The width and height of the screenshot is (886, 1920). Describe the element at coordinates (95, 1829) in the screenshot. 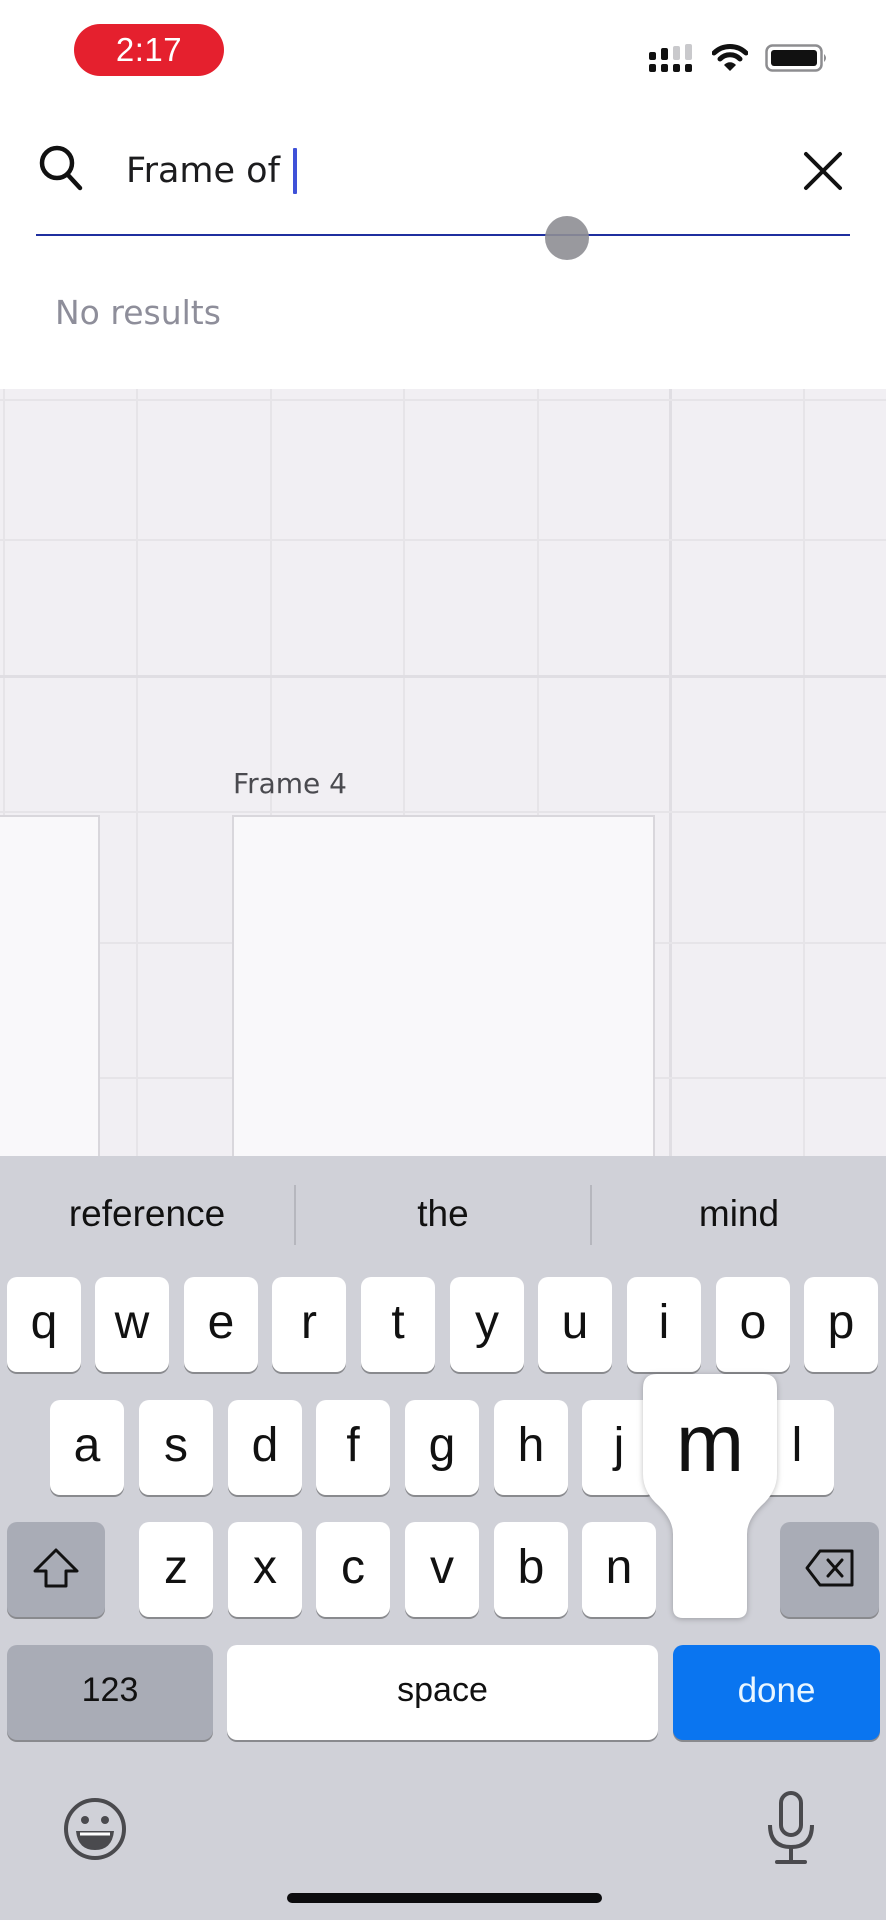

I see `emoji-icon` at that location.